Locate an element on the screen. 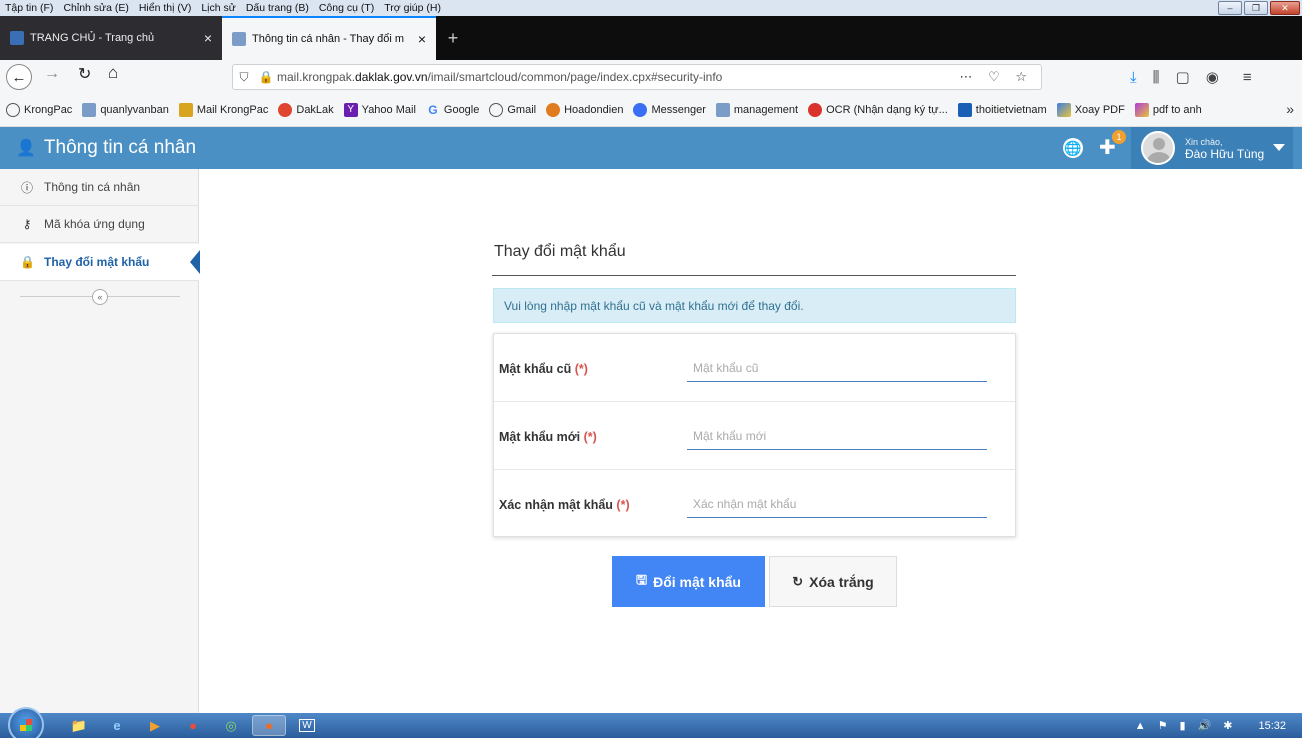 The image size is (1302, 738). home-button: ⌂ is located at coordinates (113, 73).